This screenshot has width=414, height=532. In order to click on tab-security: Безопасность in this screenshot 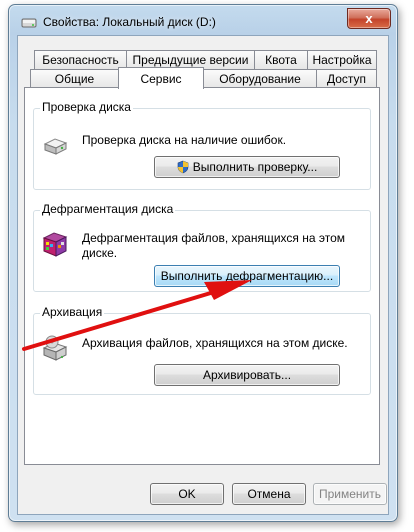, I will do `click(80, 59)`.